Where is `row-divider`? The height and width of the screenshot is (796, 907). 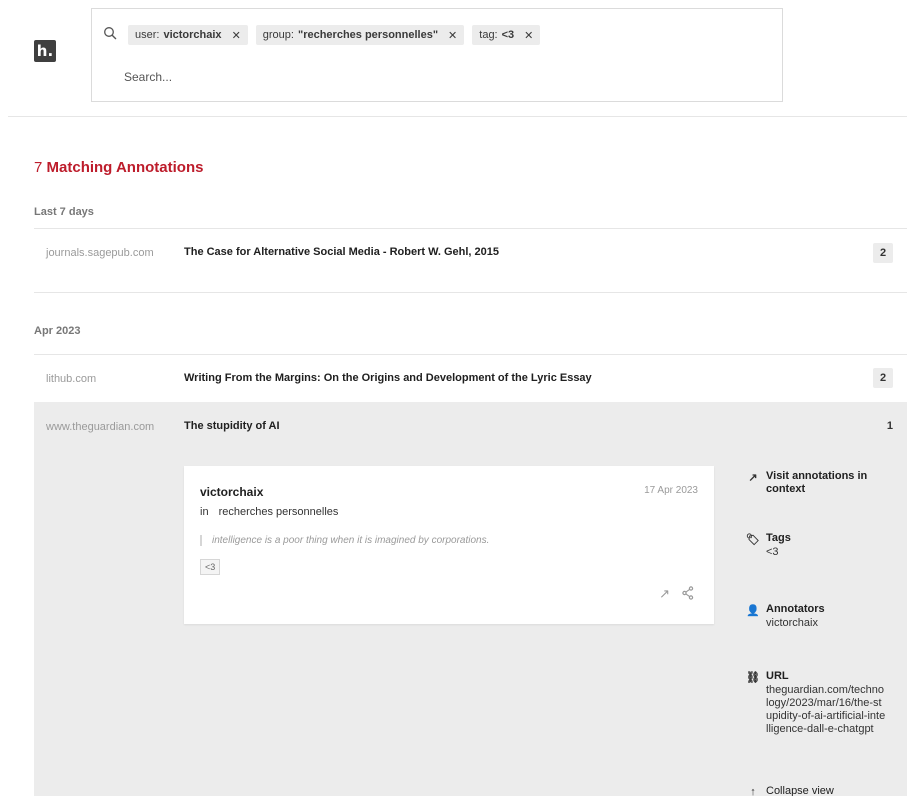 row-divider is located at coordinates (470, 292).